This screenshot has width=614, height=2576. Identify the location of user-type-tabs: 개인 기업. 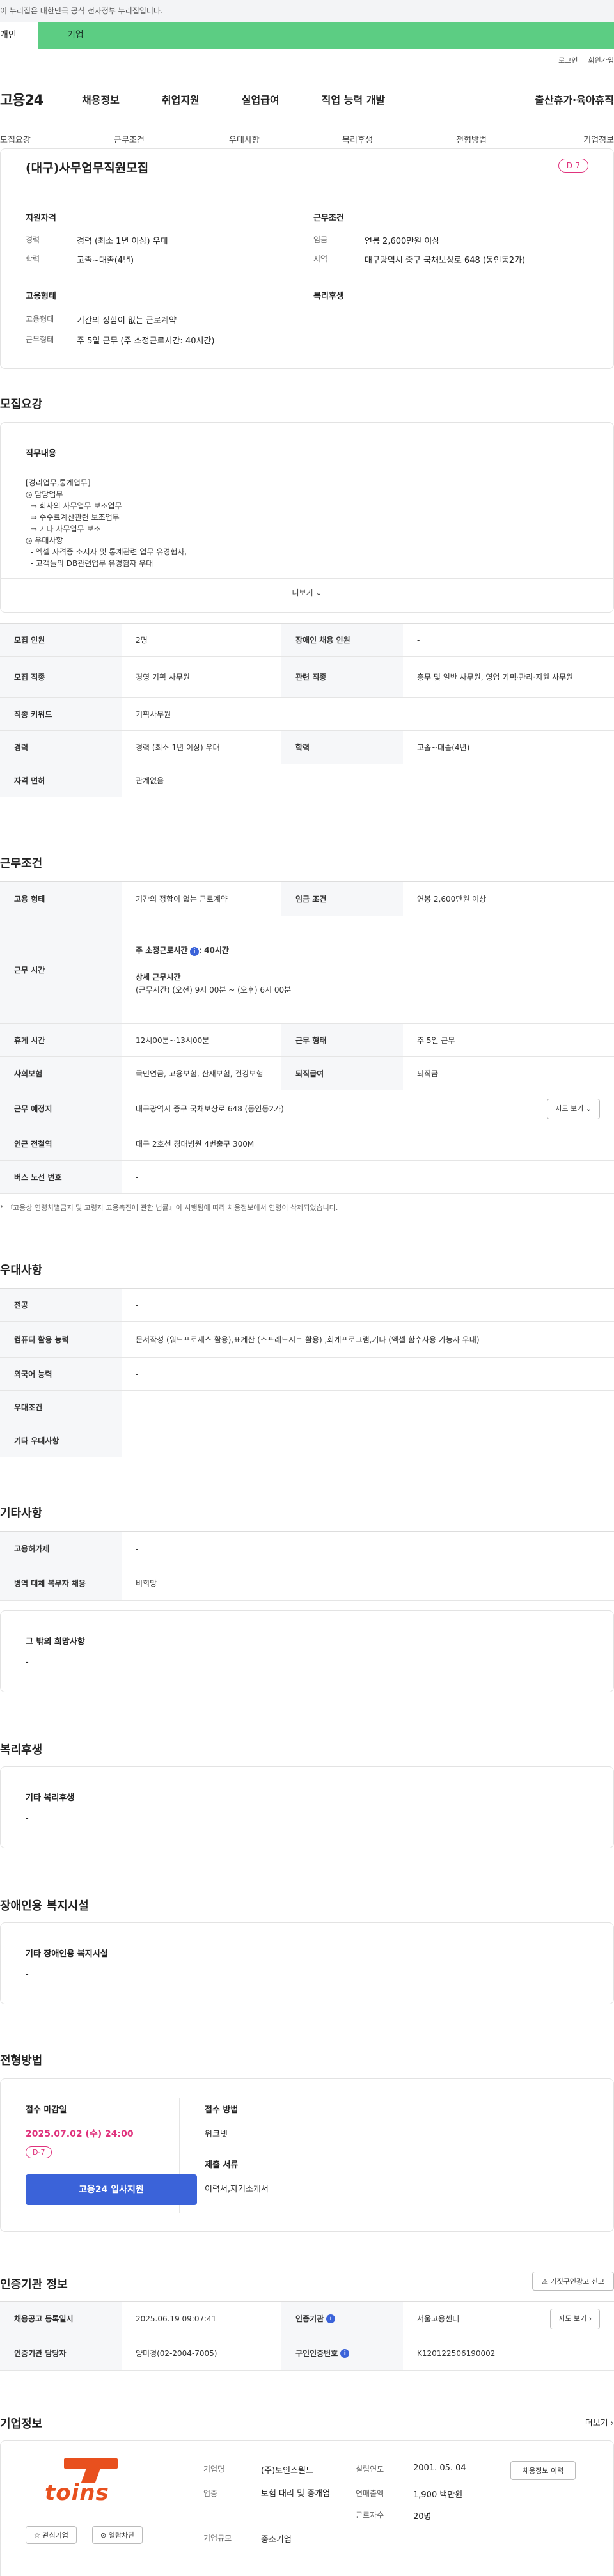
(307, 35).